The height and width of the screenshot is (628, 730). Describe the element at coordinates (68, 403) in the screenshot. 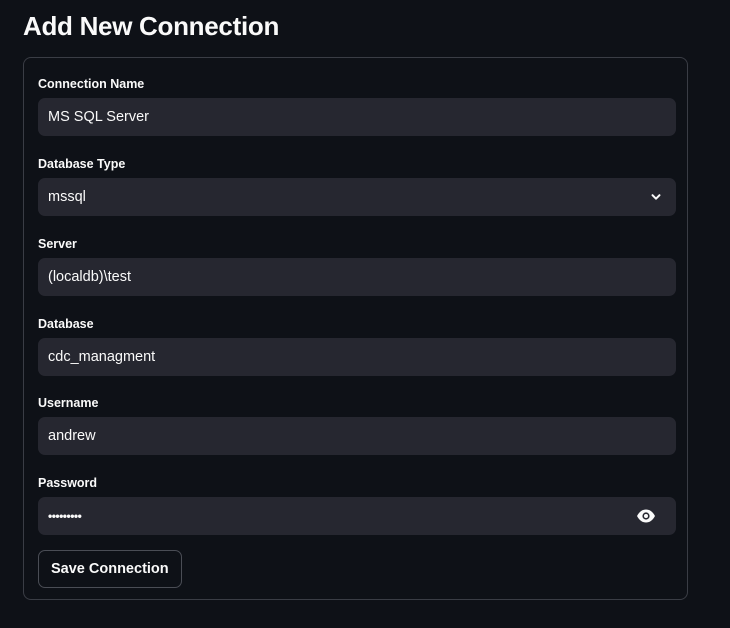

I see `username-label: Username` at that location.